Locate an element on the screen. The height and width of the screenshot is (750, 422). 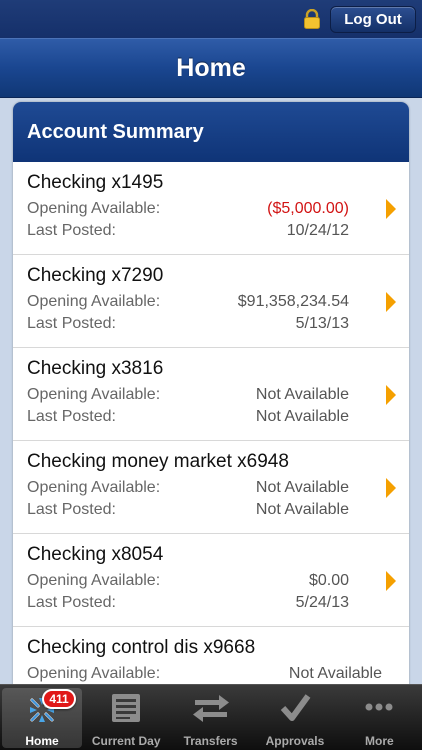
lock-icon is located at coordinates (312, 19).